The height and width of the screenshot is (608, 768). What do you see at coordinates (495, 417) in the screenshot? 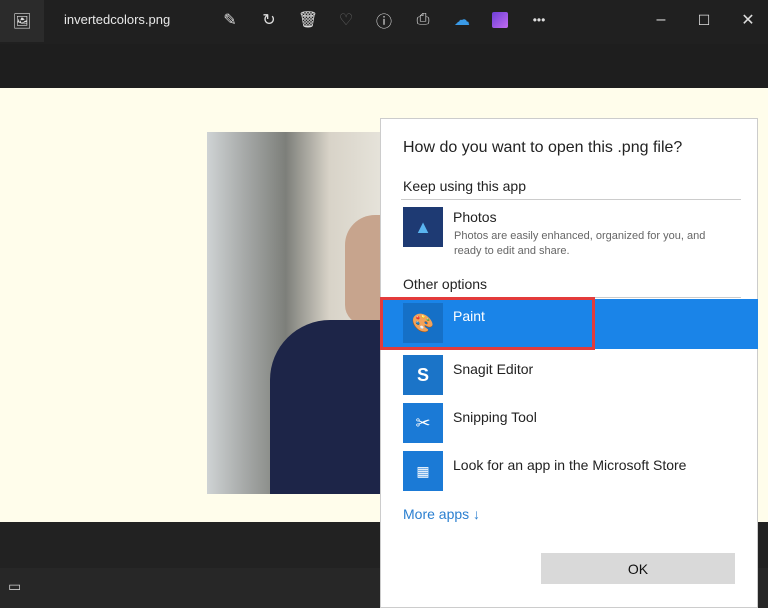
I see `option-name: Snipping Tool` at bounding box center [495, 417].